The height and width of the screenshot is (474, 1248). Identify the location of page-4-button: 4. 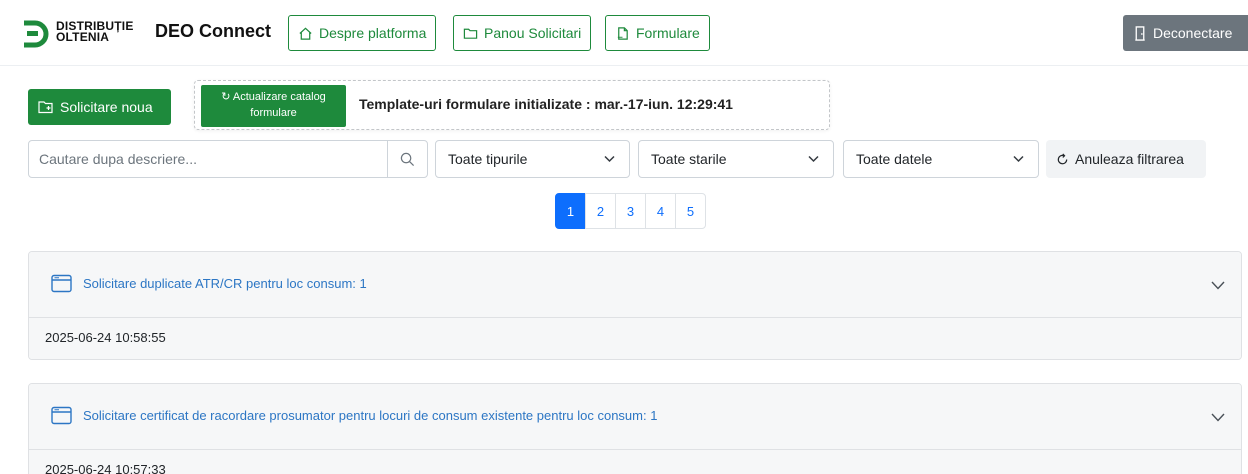
(660, 211).